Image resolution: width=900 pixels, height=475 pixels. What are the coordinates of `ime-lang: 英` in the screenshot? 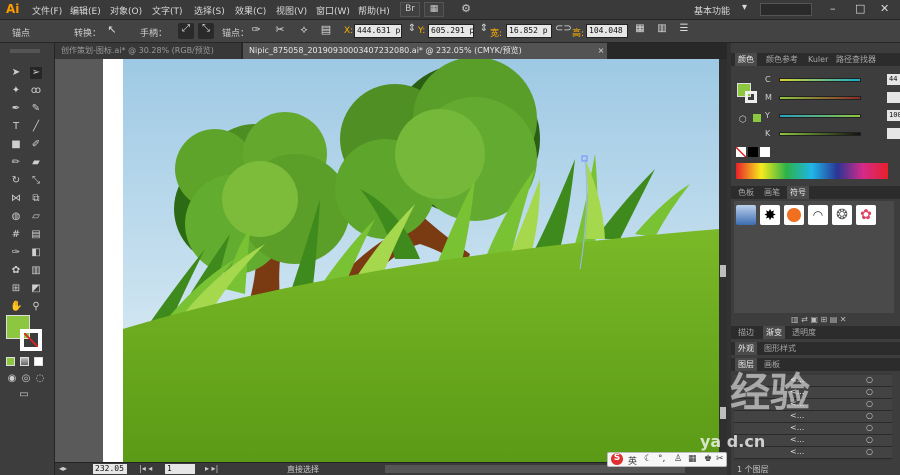 It's located at (632, 460).